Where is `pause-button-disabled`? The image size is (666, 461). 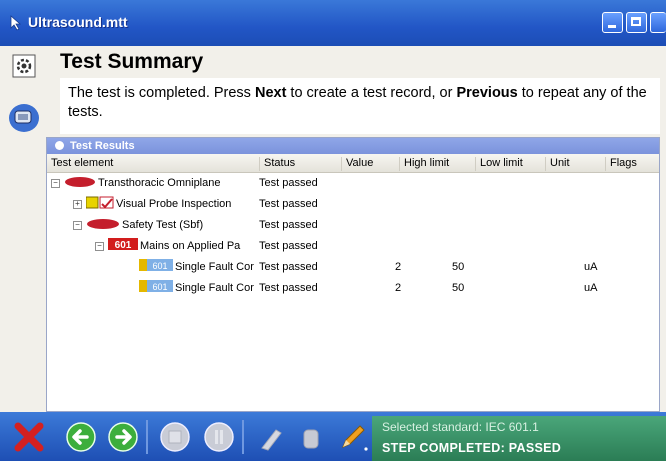
pause-button-disabled is located at coordinates (219, 437).